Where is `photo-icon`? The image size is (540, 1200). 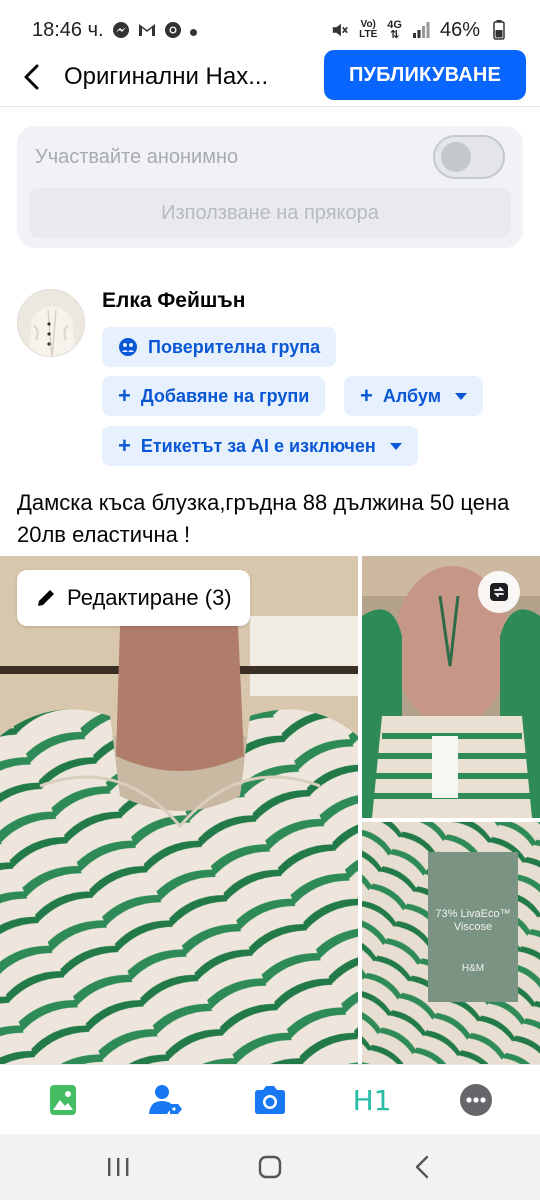
photo-icon is located at coordinates (63, 1100).